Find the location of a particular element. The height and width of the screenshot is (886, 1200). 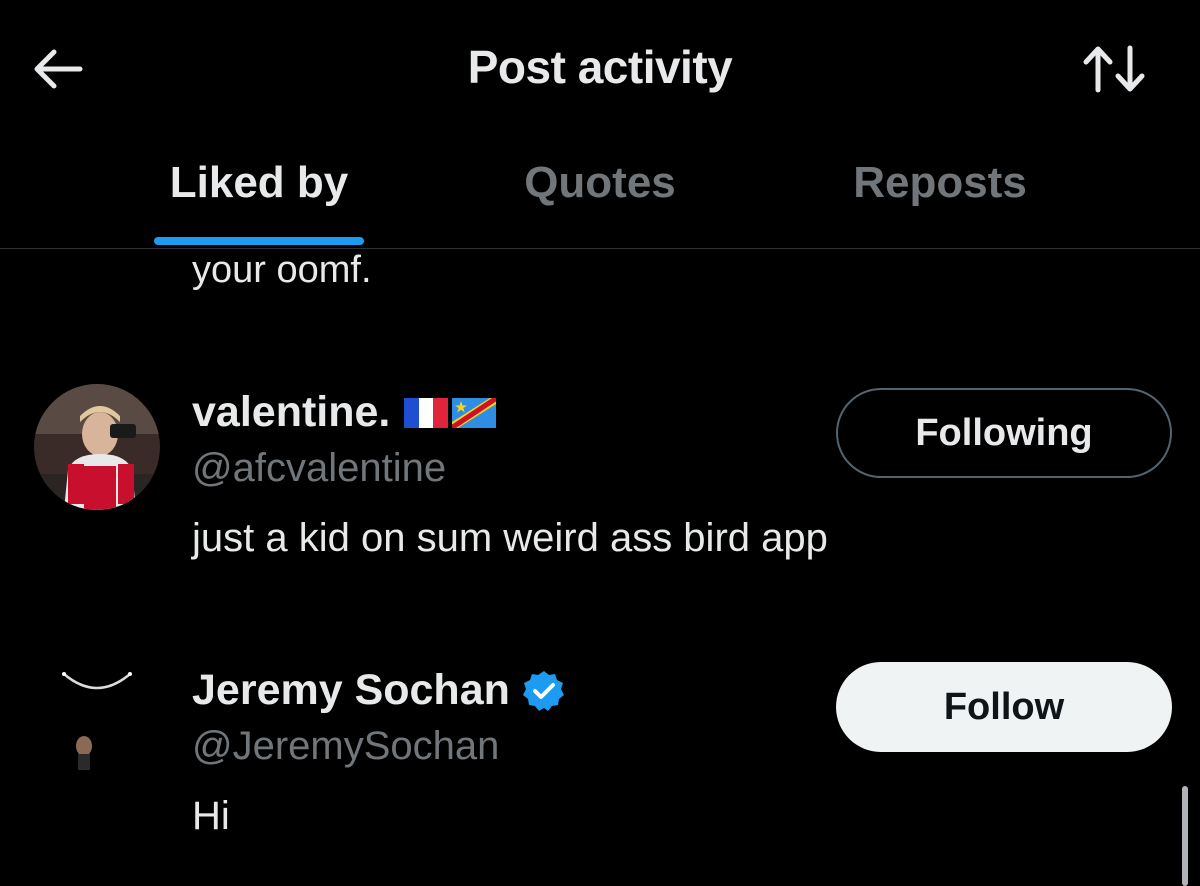

display-name: valentine. is located at coordinates (291, 412).